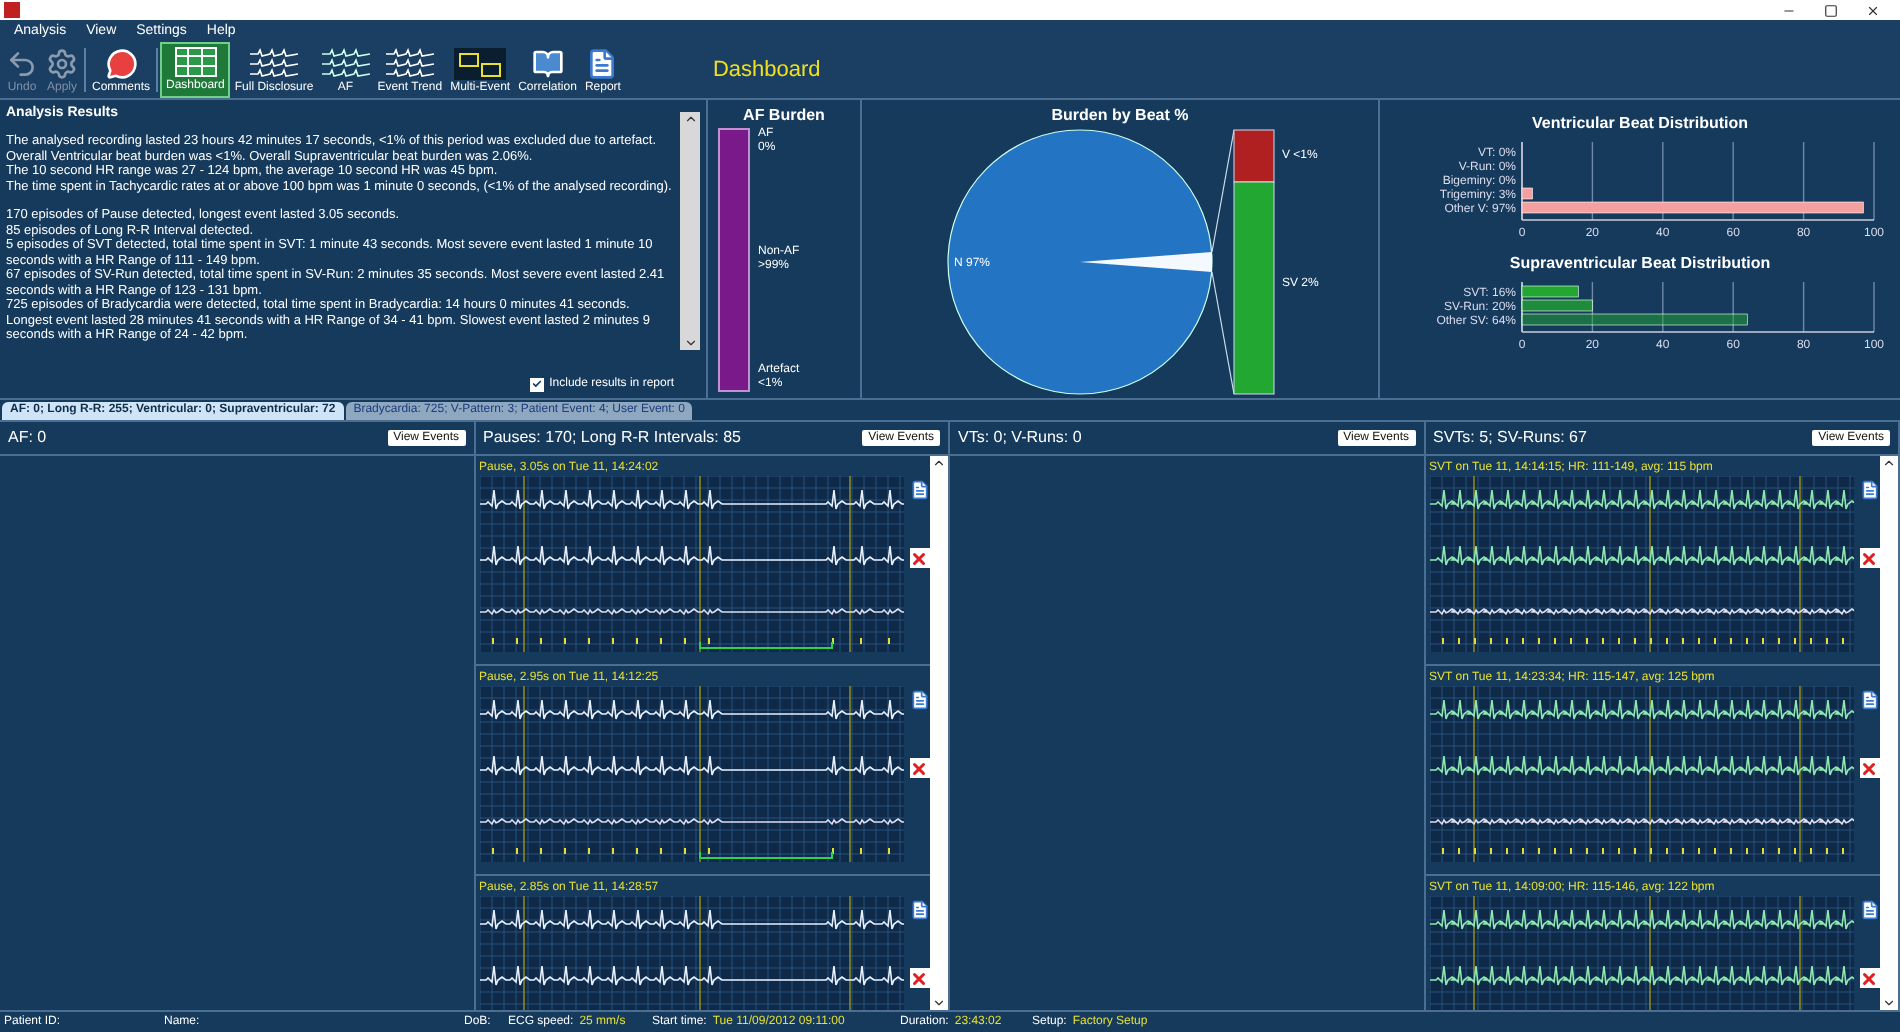 The width and height of the screenshot is (1900, 1032). I want to click on ventricular-burden-segment, so click(1254, 156).